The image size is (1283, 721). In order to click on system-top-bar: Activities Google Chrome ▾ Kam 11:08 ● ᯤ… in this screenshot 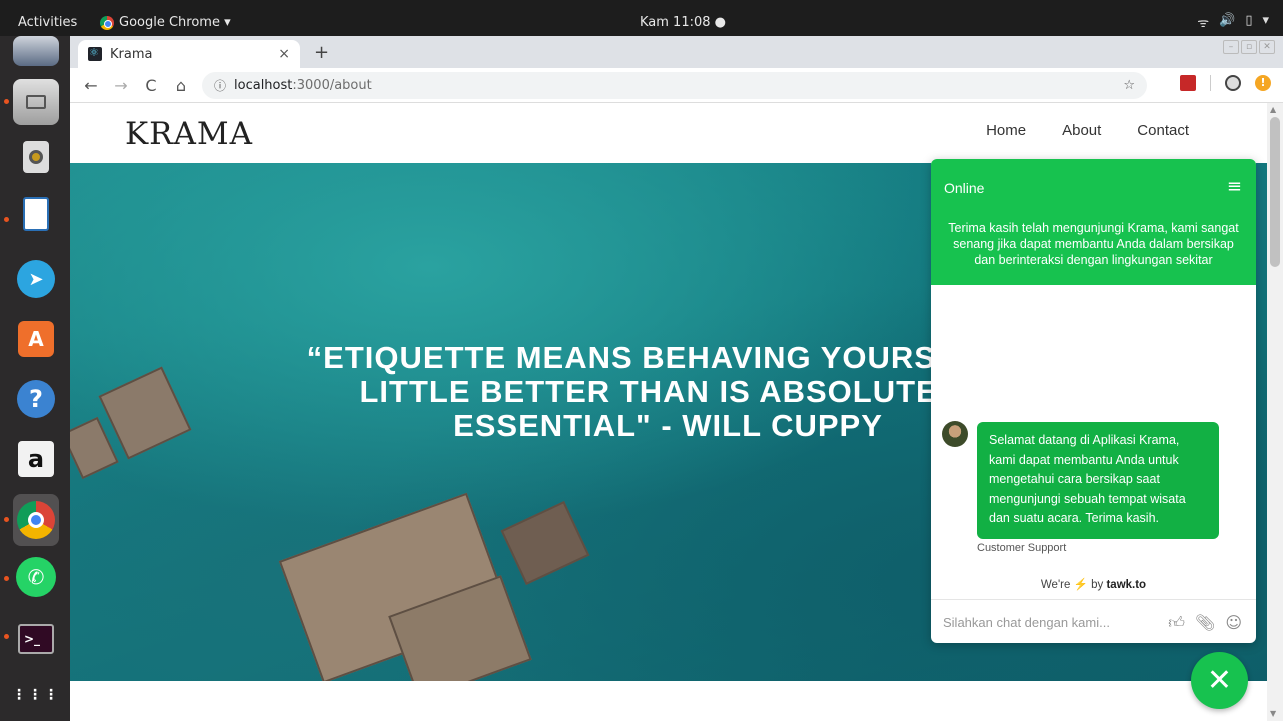, I will do `click(641, 18)`.